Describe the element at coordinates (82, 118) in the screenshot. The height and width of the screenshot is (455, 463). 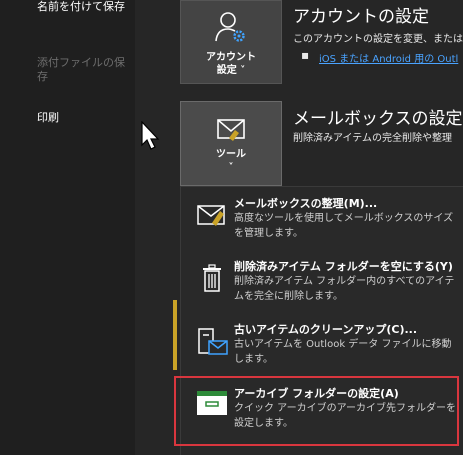
I see `sidebar-item-print: 印刷` at that location.